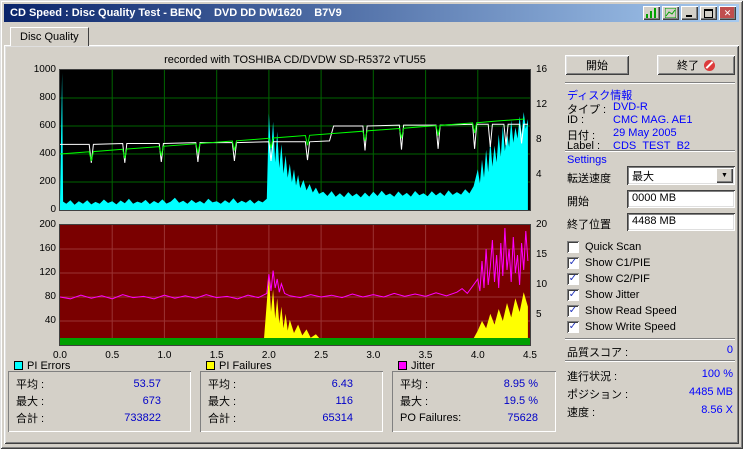  Describe the element at coordinates (342, 383) in the screenshot. I see `stat-value: 6.43` at that location.